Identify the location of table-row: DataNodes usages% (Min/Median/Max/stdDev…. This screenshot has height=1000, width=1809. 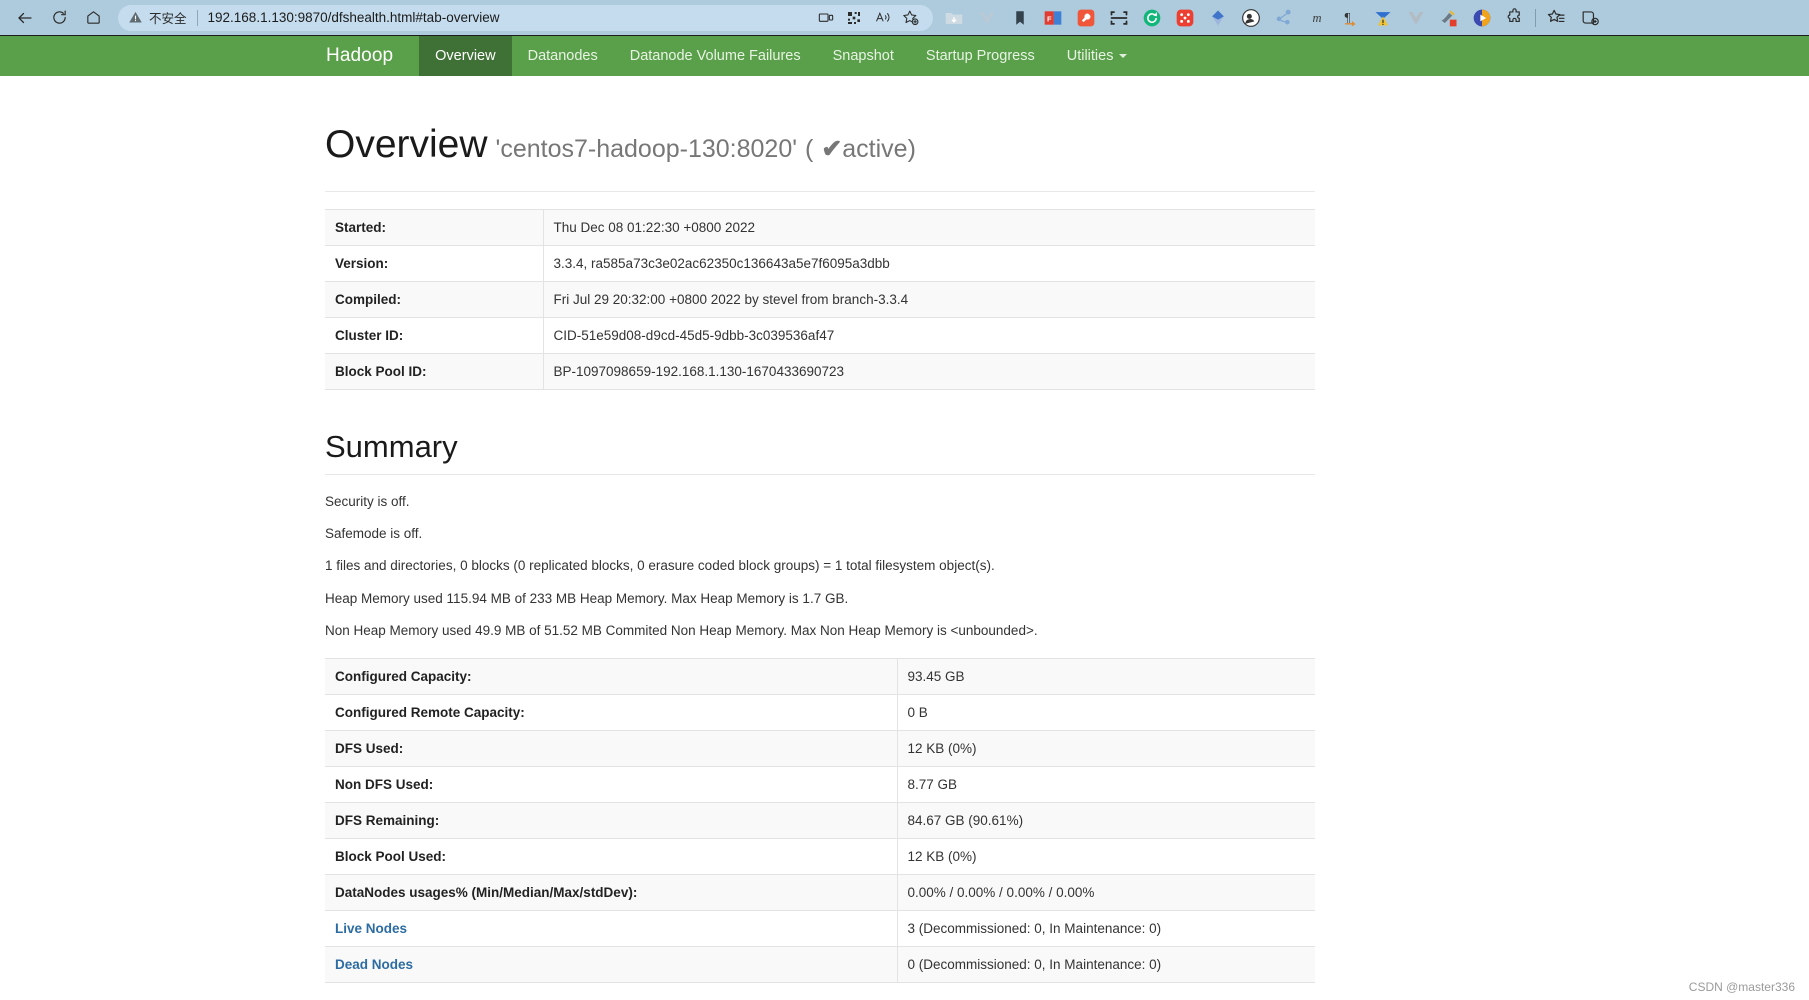
(820, 892).